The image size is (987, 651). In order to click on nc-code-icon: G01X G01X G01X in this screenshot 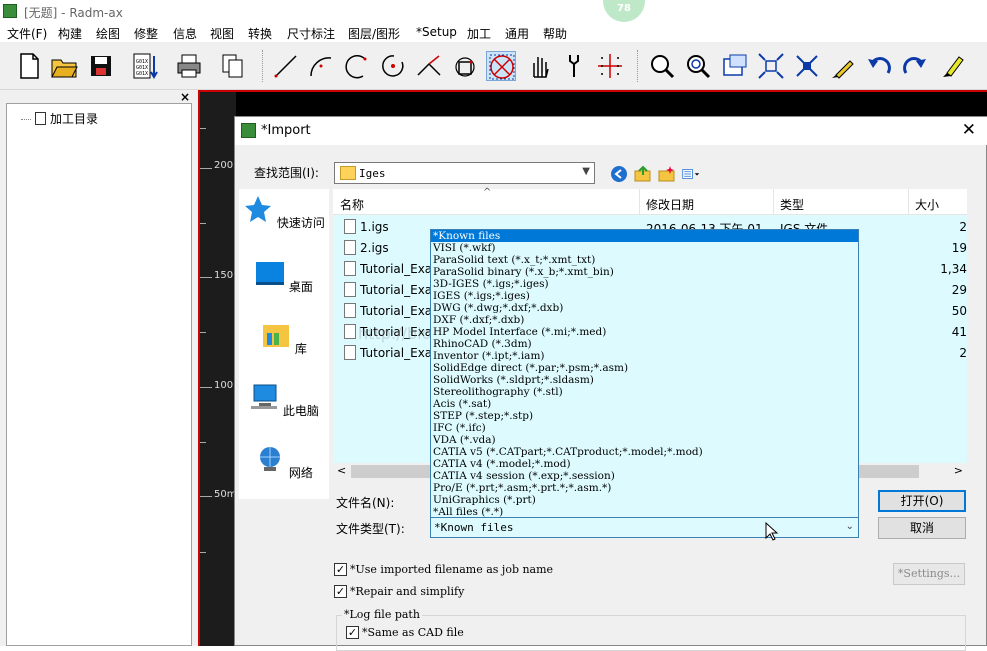, I will do `click(145, 66)`.